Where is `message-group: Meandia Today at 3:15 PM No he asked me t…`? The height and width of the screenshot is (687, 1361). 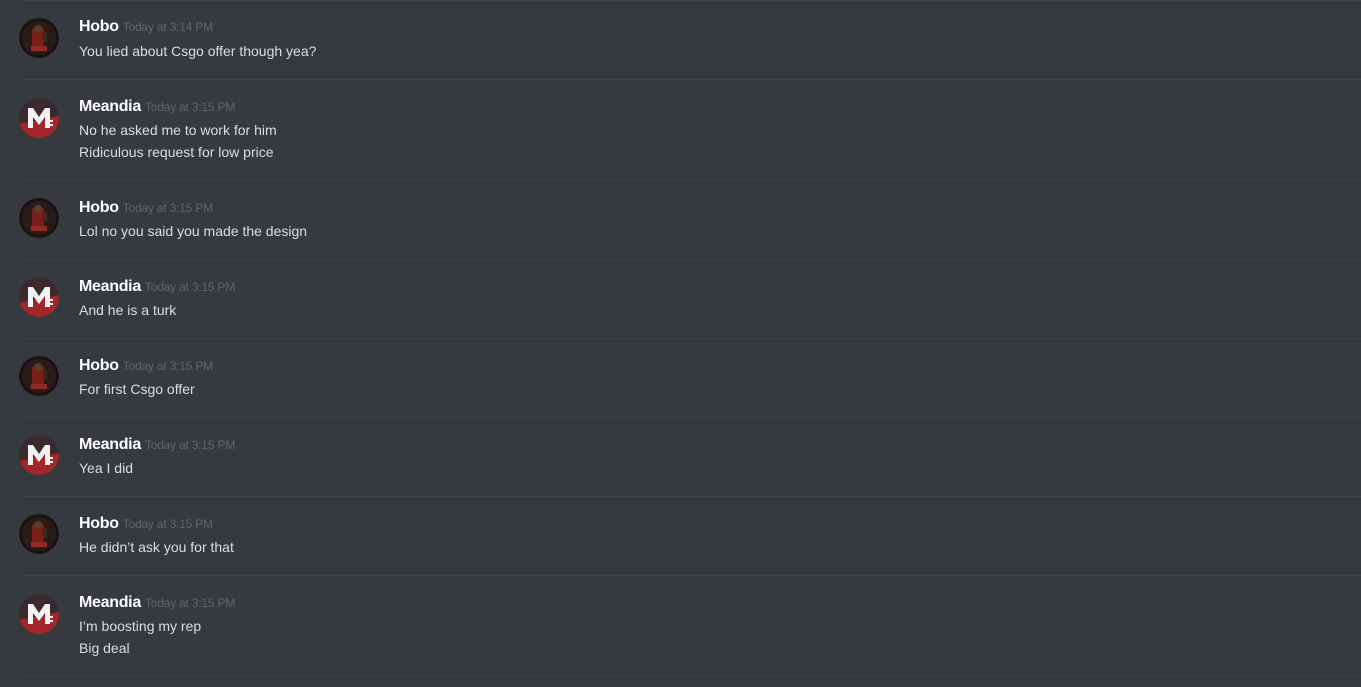 message-group: Meandia Today at 3:15 PM No he asked me t… is located at coordinates (680, 130).